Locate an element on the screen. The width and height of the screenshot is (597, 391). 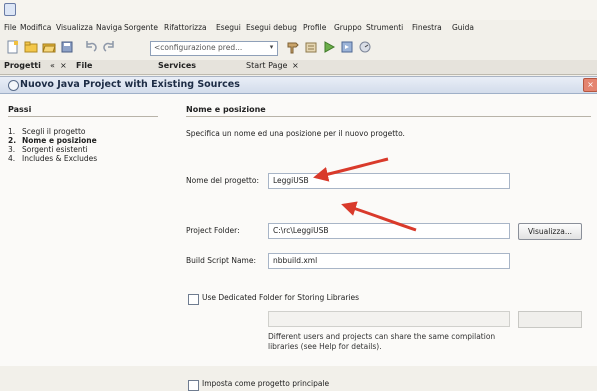
step-item-current: 2. Nome e posizione is located at coordinates (52, 140).